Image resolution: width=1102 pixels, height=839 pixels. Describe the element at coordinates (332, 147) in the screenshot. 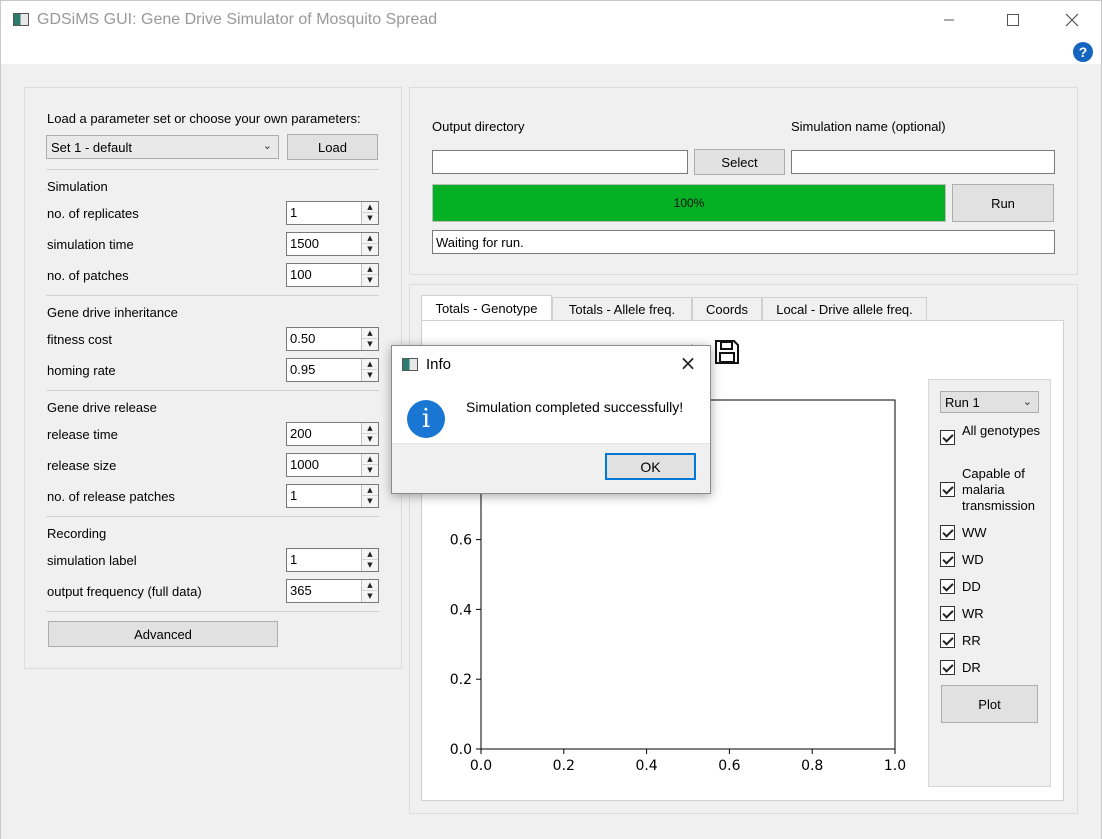

I see `load-button: Load` at that location.